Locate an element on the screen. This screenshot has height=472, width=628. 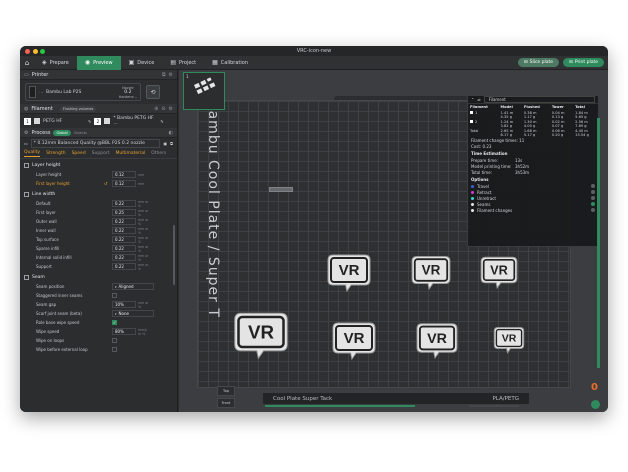
param-input: 0.25 is located at coordinates (124, 212).